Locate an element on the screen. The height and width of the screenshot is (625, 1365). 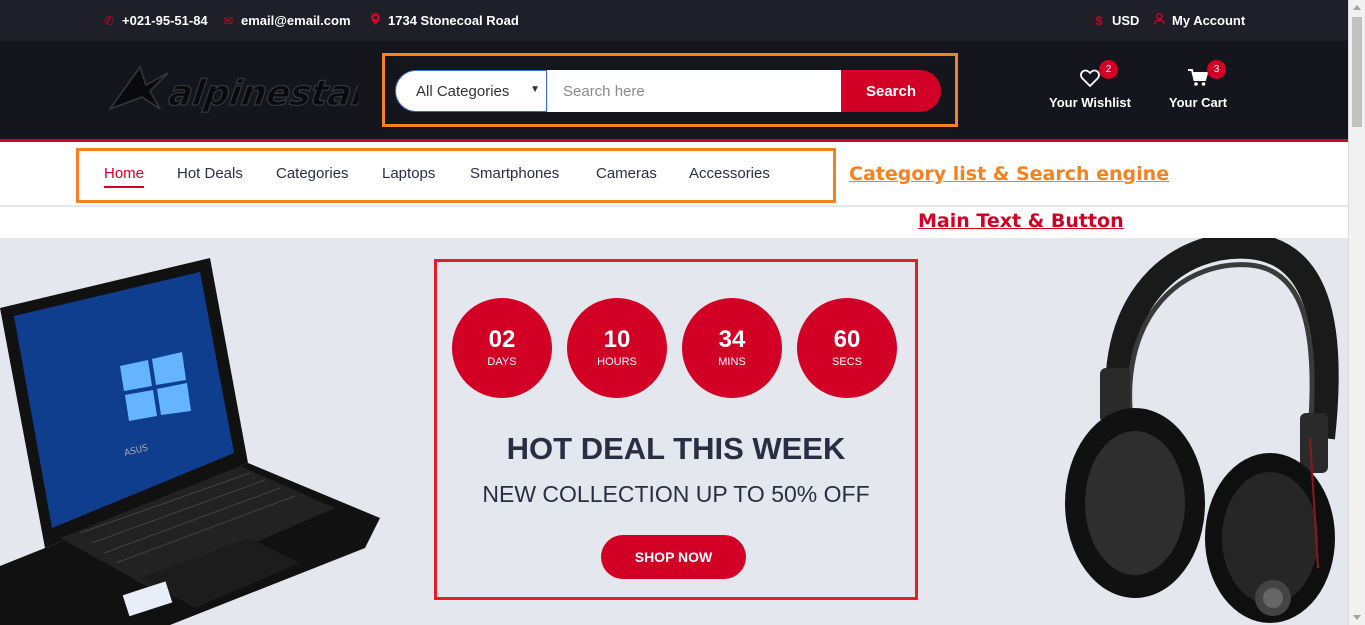
chevron-down-icon: ▼ is located at coordinates (535, 89).